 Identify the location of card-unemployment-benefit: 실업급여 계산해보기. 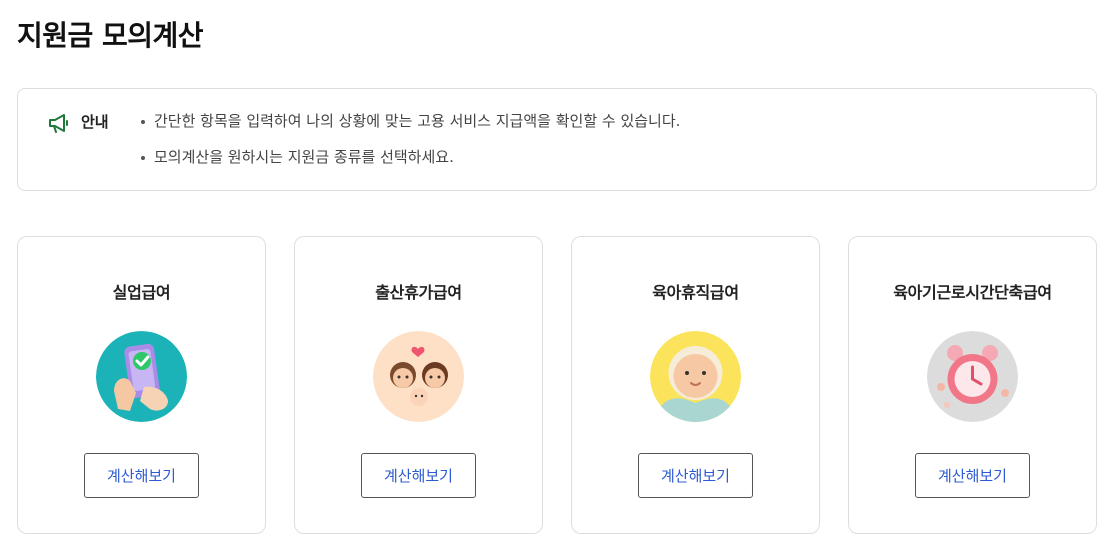
(141, 385).